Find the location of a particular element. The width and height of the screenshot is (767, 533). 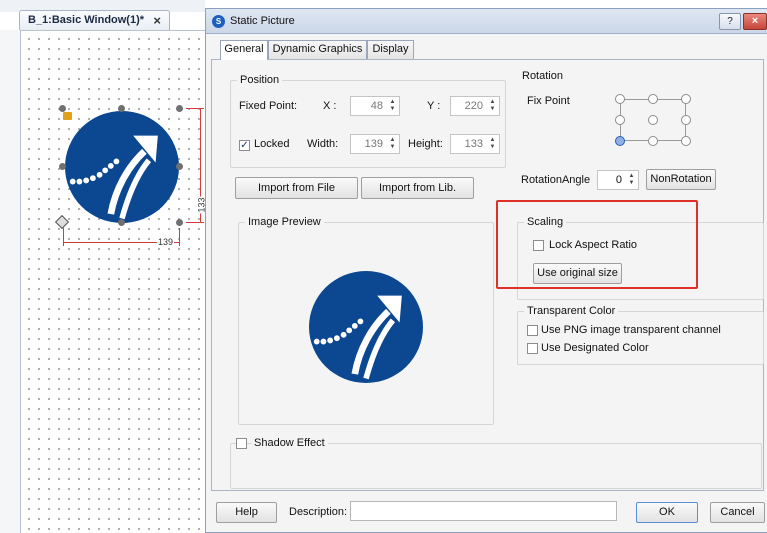

shadow-effect-group: Shadow Effect is located at coordinates (496, 463).